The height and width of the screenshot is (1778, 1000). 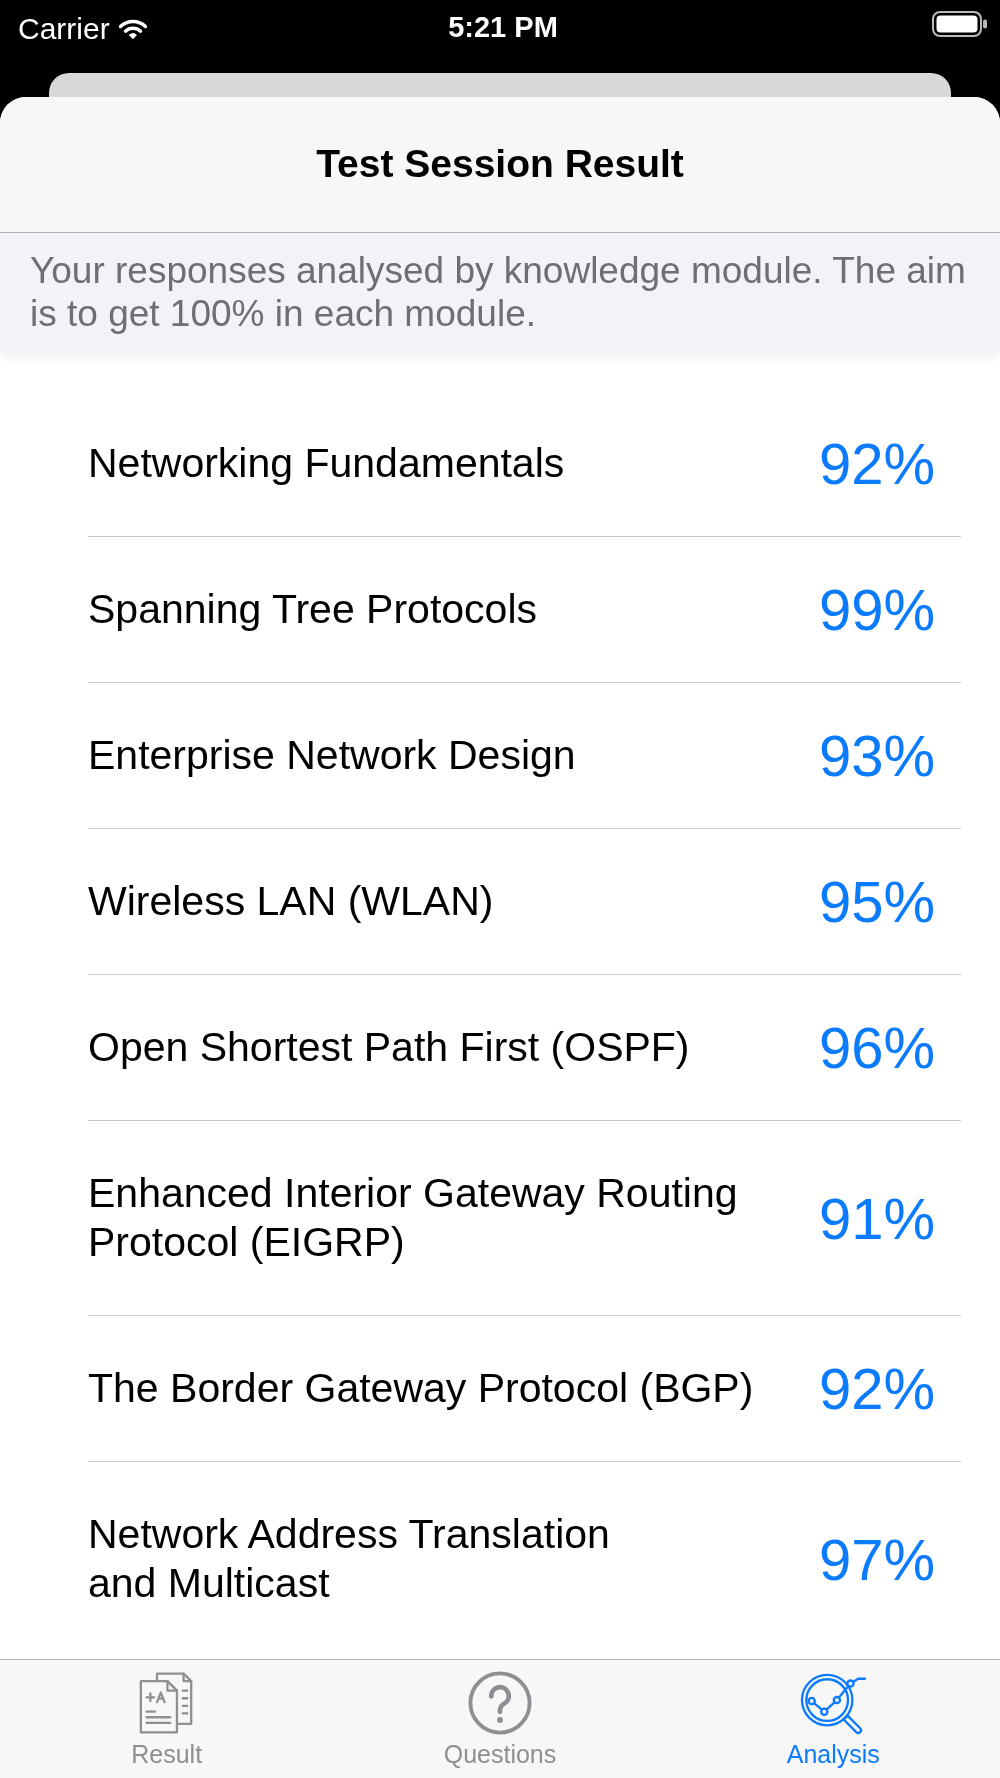 I want to click on module-name: Open Shortest Path First (OSPF), so click(x=389, y=1047).